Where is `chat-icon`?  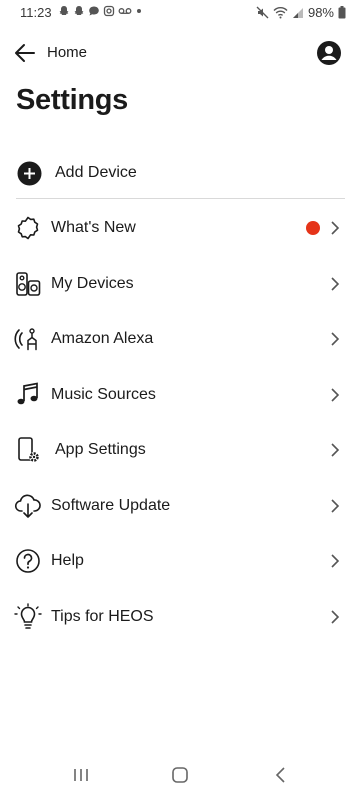 chat-icon is located at coordinates (94, 11).